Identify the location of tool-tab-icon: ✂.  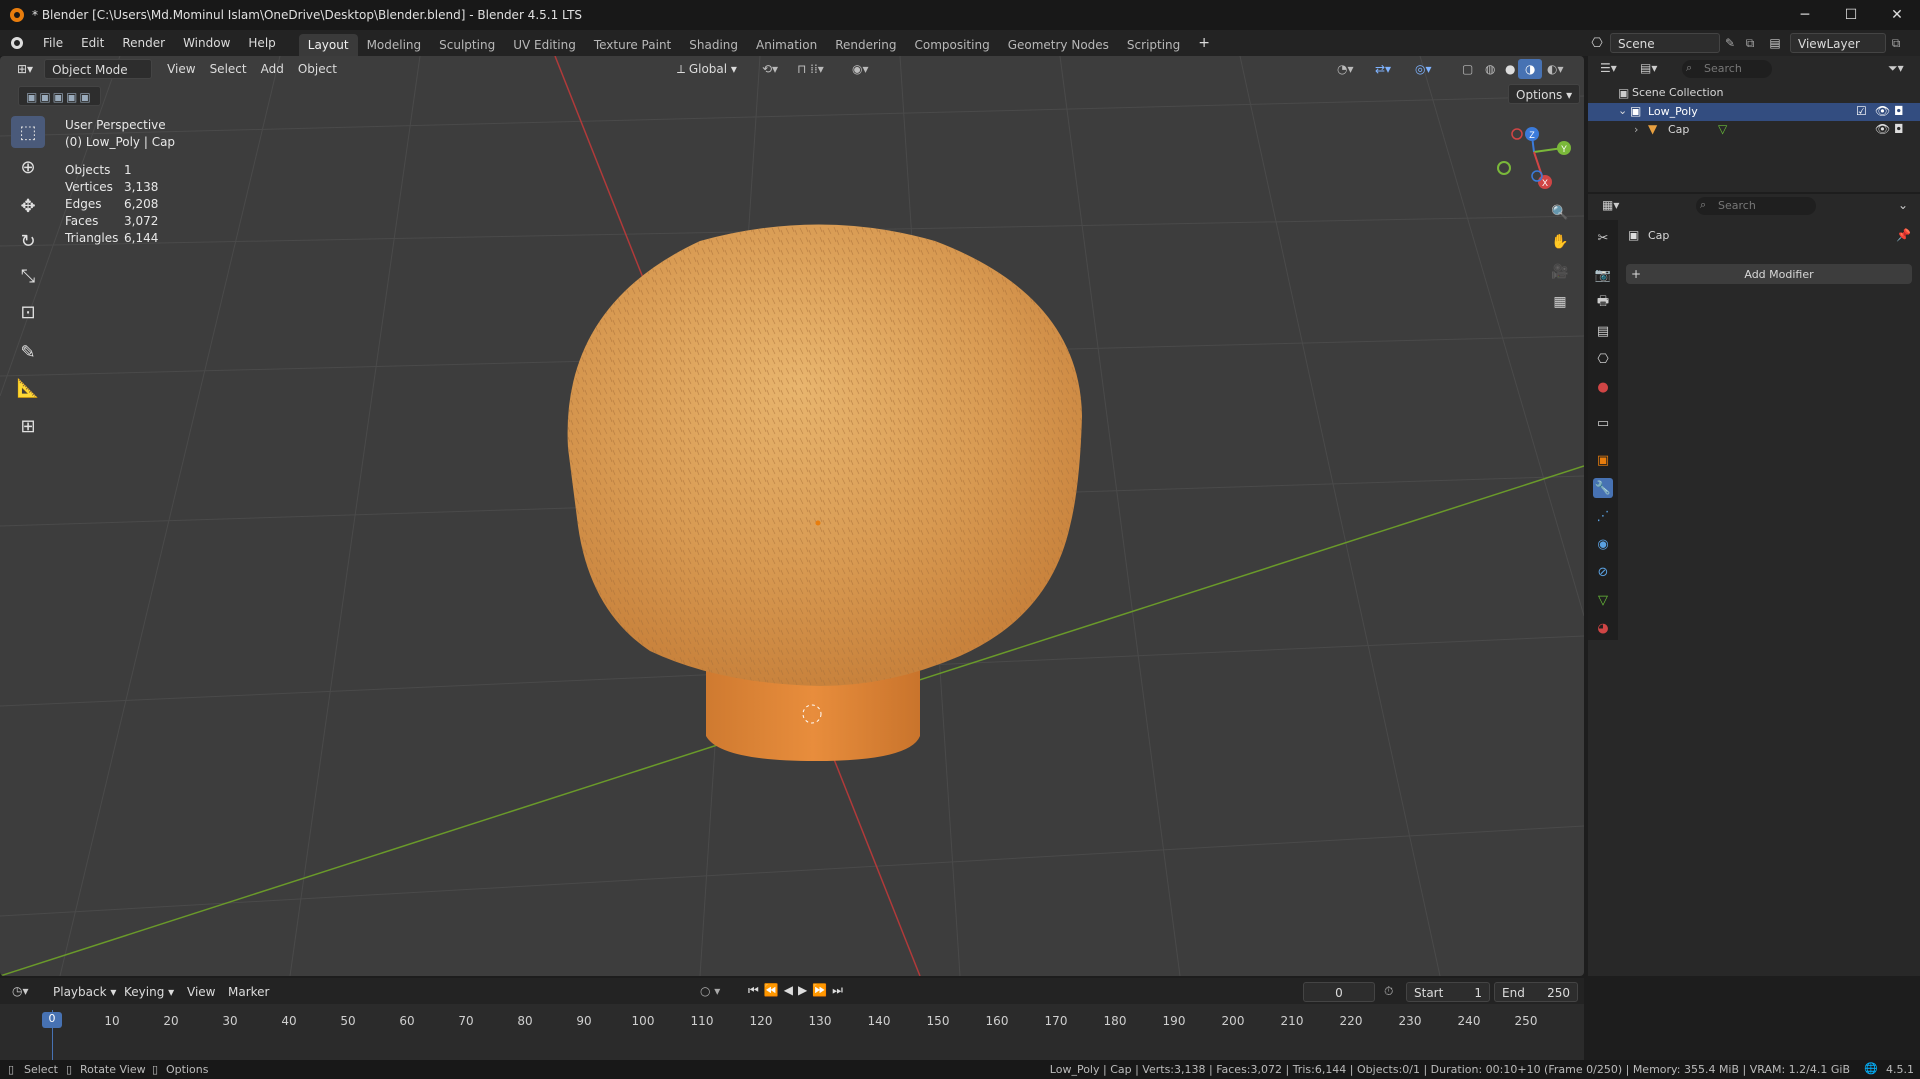
(1603, 238).